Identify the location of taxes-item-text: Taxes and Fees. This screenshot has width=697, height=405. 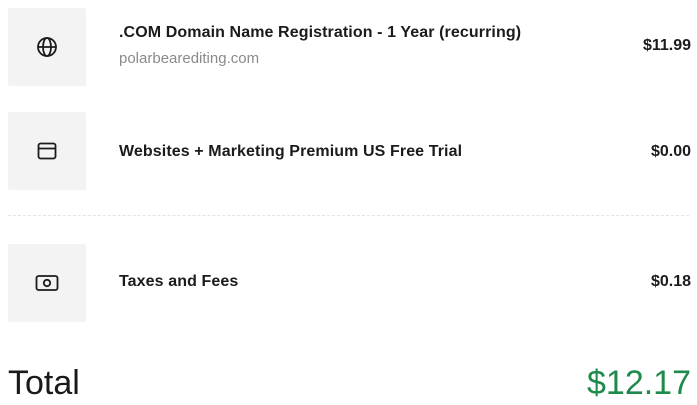
(178, 282).